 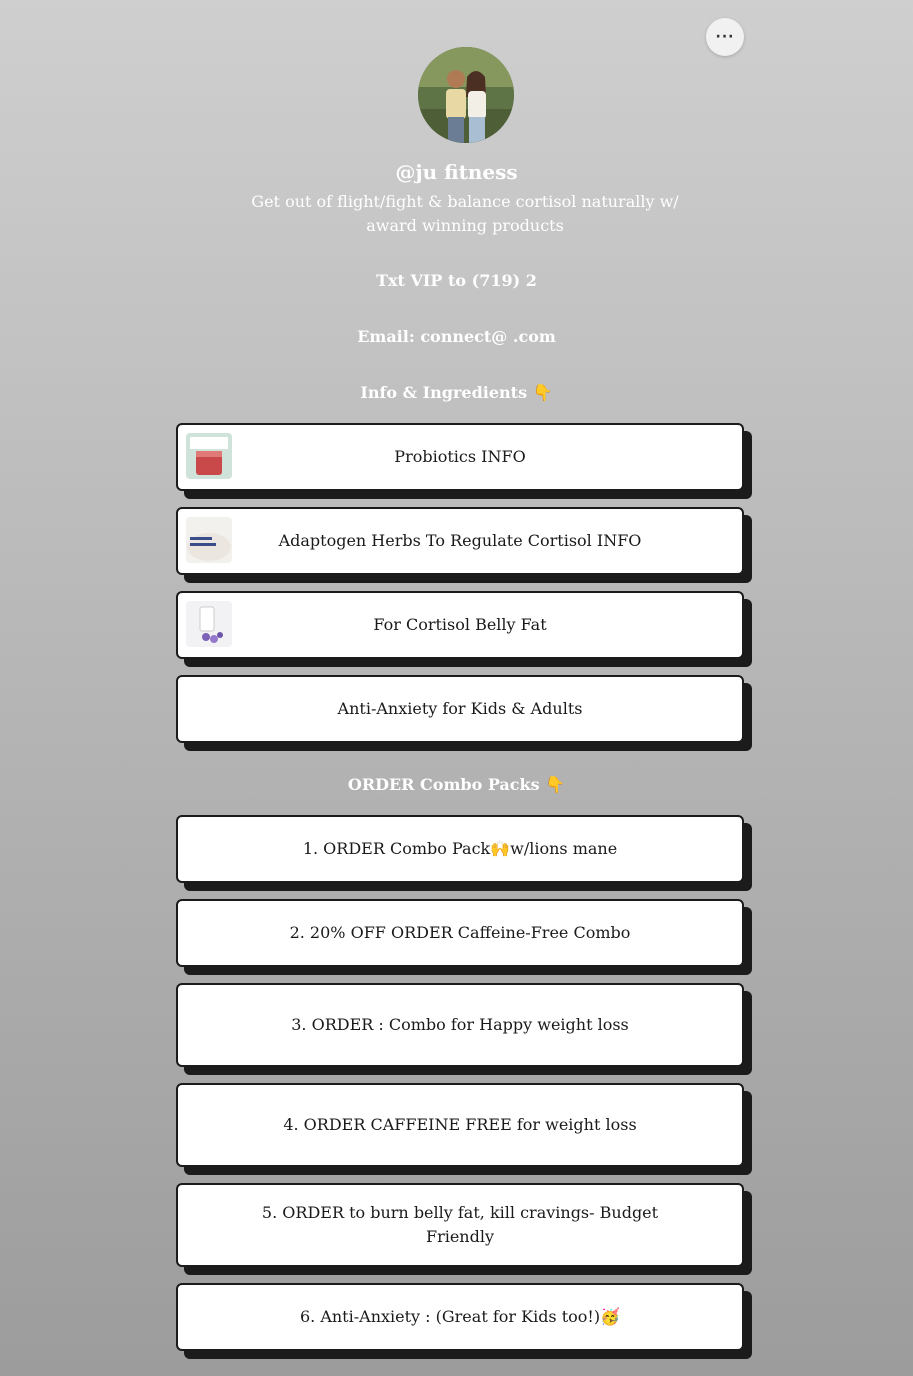 I want to click on link-anti-anxiety-info: Anti-Anxiety for Kids & Adults, so click(x=460, y=709).